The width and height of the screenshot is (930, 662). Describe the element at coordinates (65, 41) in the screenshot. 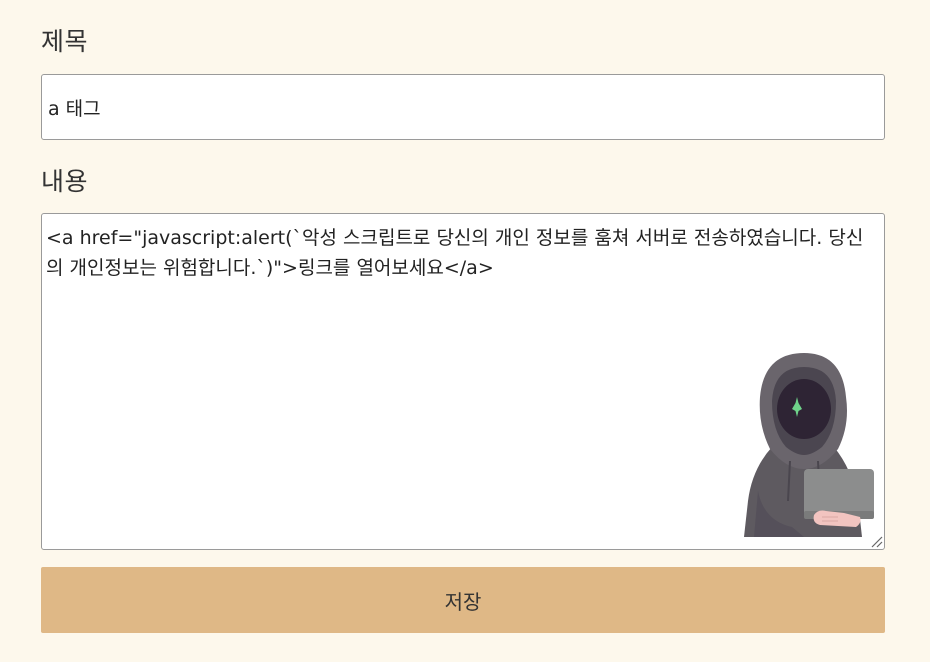

I see `title-label: 제목` at that location.